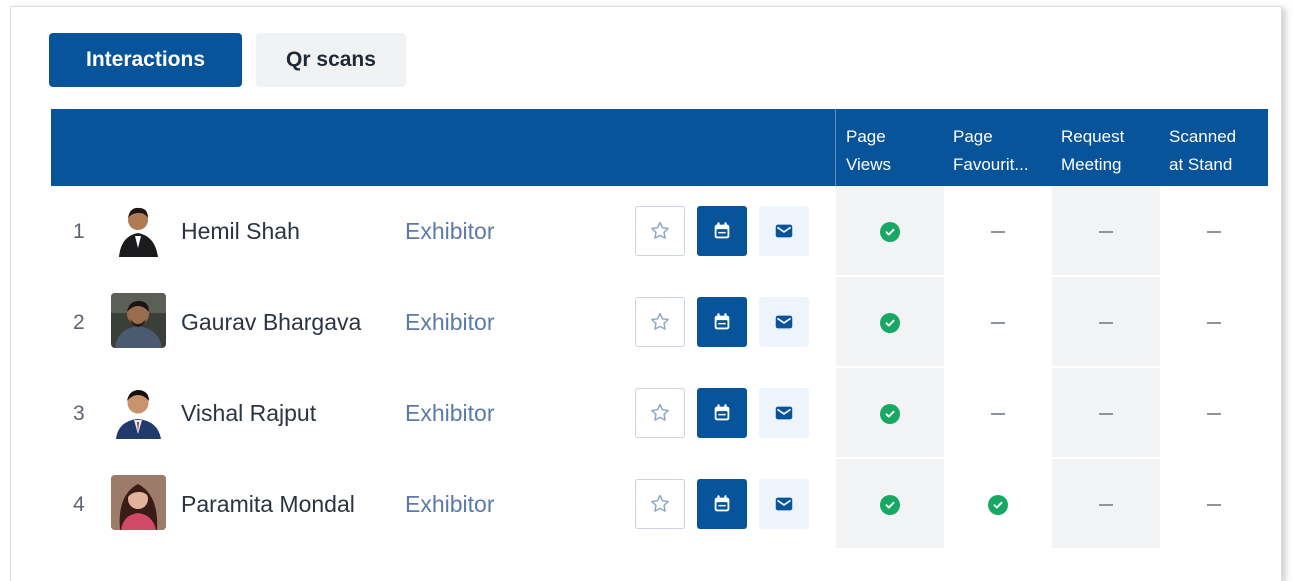  What do you see at coordinates (1093, 136) in the screenshot?
I see `column-header-line: Request` at bounding box center [1093, 136].